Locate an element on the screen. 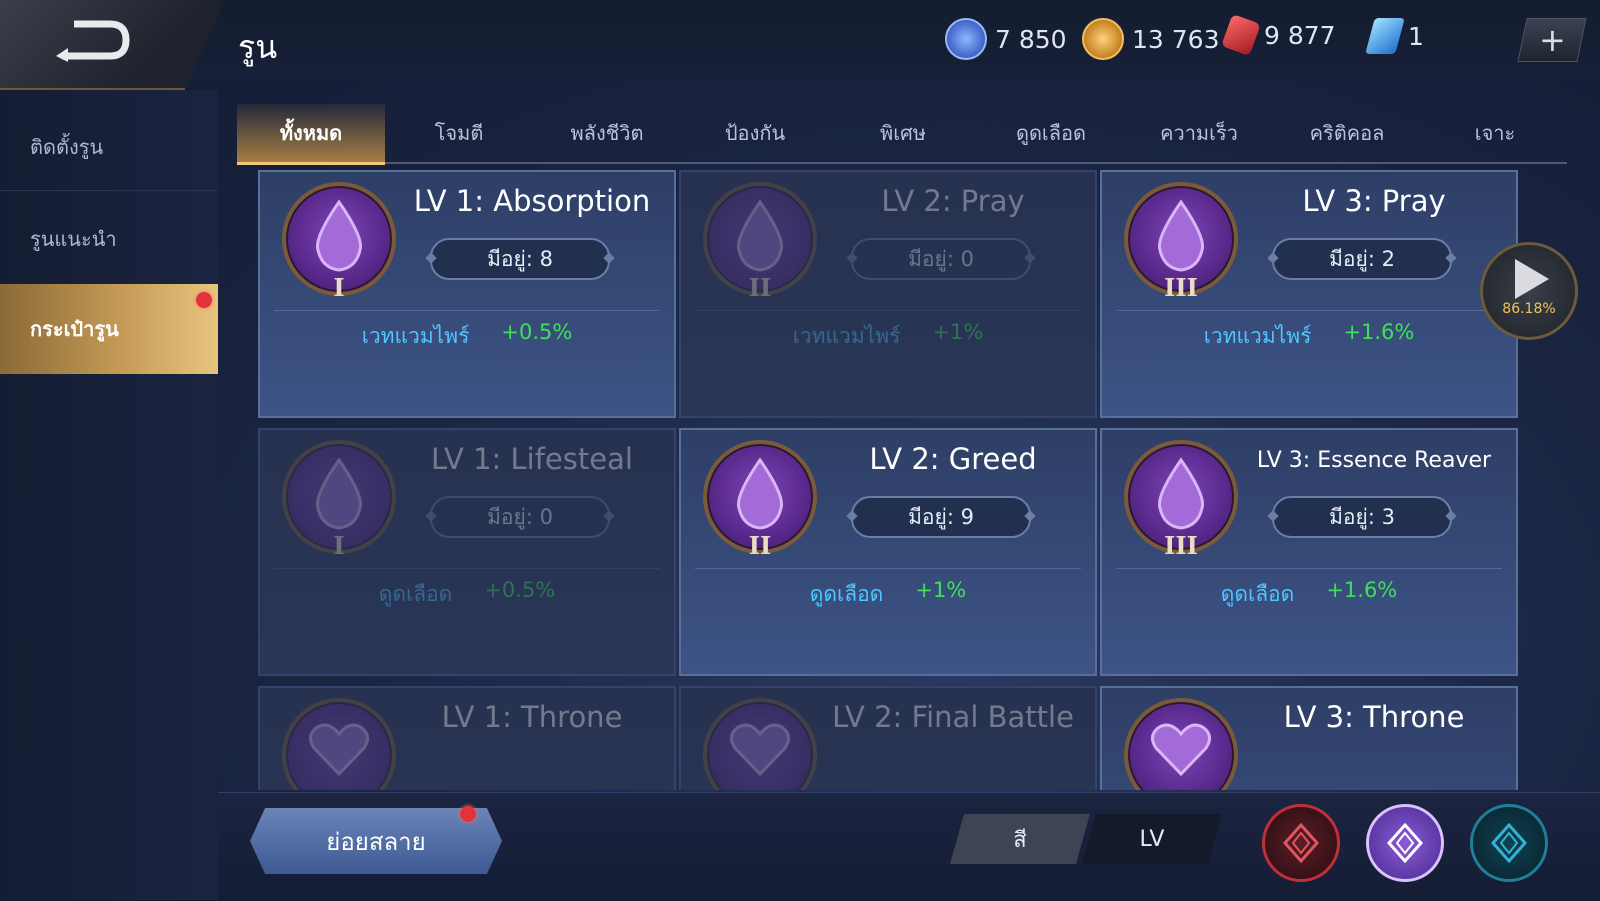  sort-toggle: สี LV is located at coordinates (1086, 839).